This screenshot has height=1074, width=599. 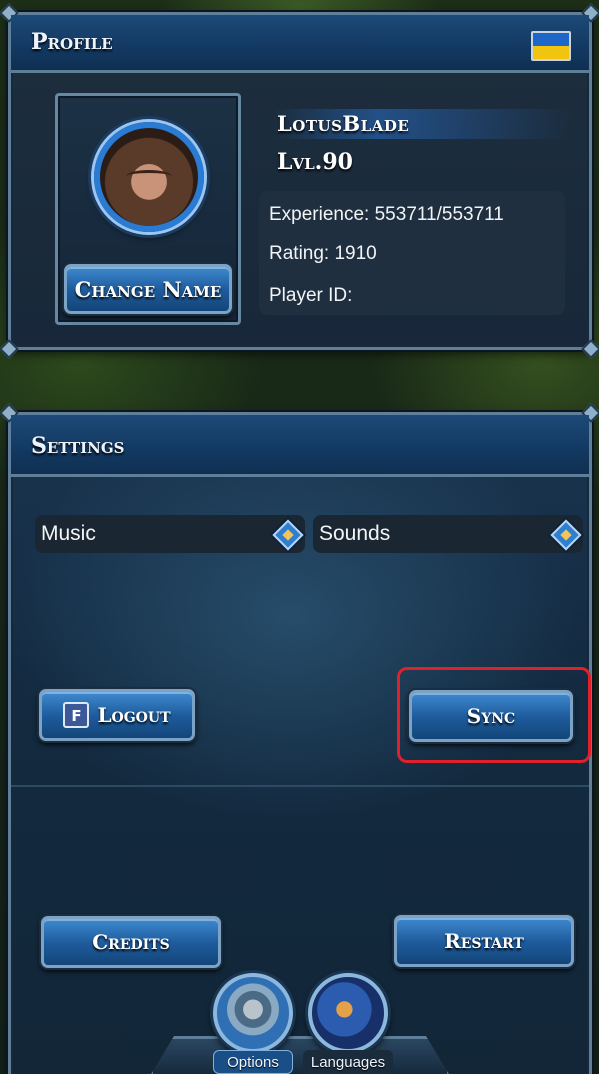 What do you see at coordinates (300, 44) in the screenshot?
I see `profile-header: Profile` at bounding box center [300, 44].